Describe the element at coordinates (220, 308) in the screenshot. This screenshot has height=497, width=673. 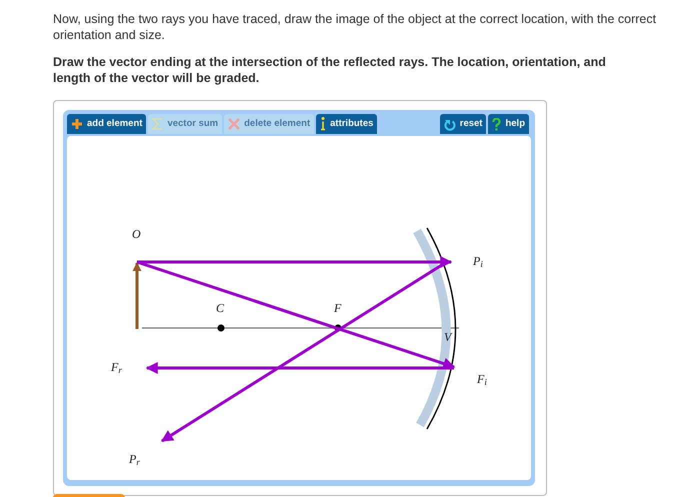
I see `diagram-label: C` at that location.